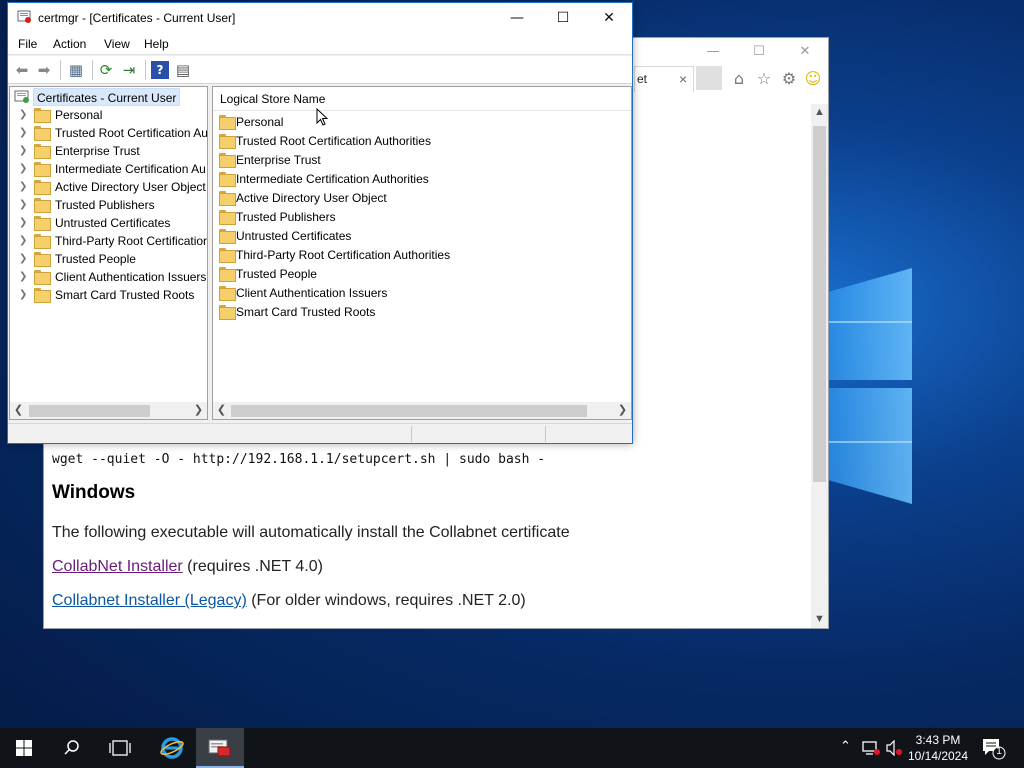  What do you see at coordinates (24, 16) in the screenshot?
I see `certmgr-app-icon` at bounding box center [24, 16].